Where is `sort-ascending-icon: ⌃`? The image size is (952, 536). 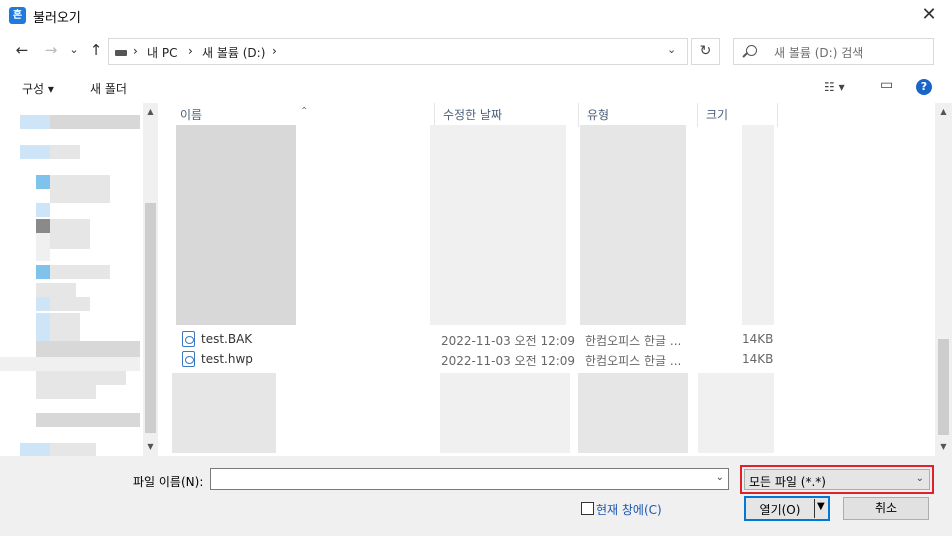 sort-ascending-icon: ⌃ is located at coordinates (304, 111).